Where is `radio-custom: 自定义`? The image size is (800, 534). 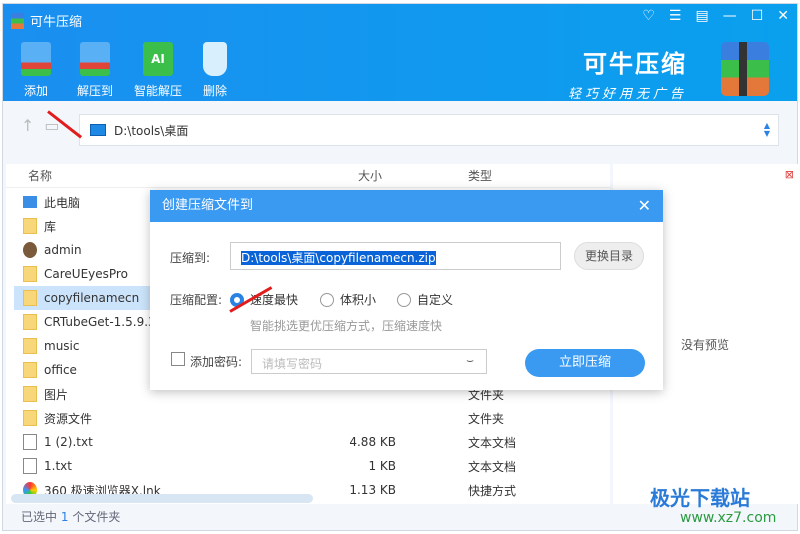
radio-custom: 自定义 is located at coordinates (425, 299).